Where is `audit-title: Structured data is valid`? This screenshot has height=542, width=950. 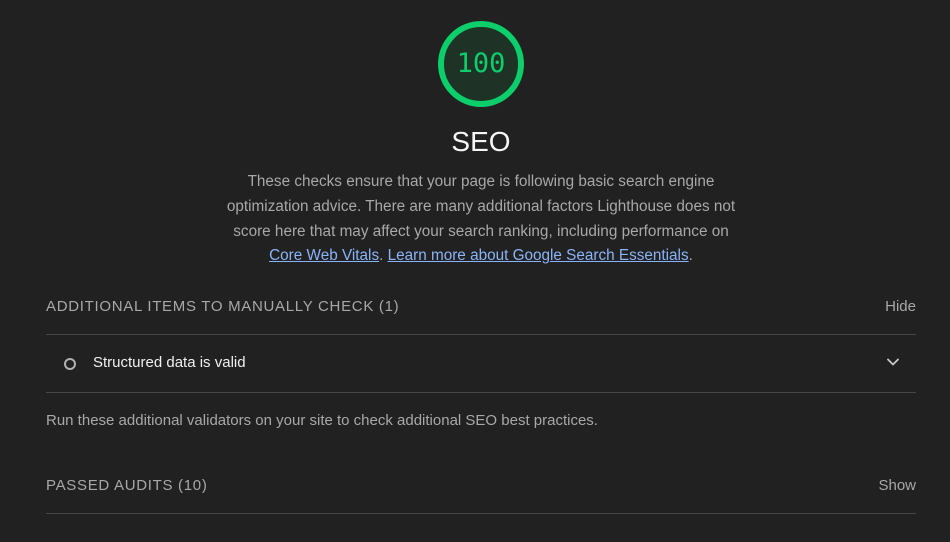 audit-title: Structured data is valid is located at coordinates (169, 362).